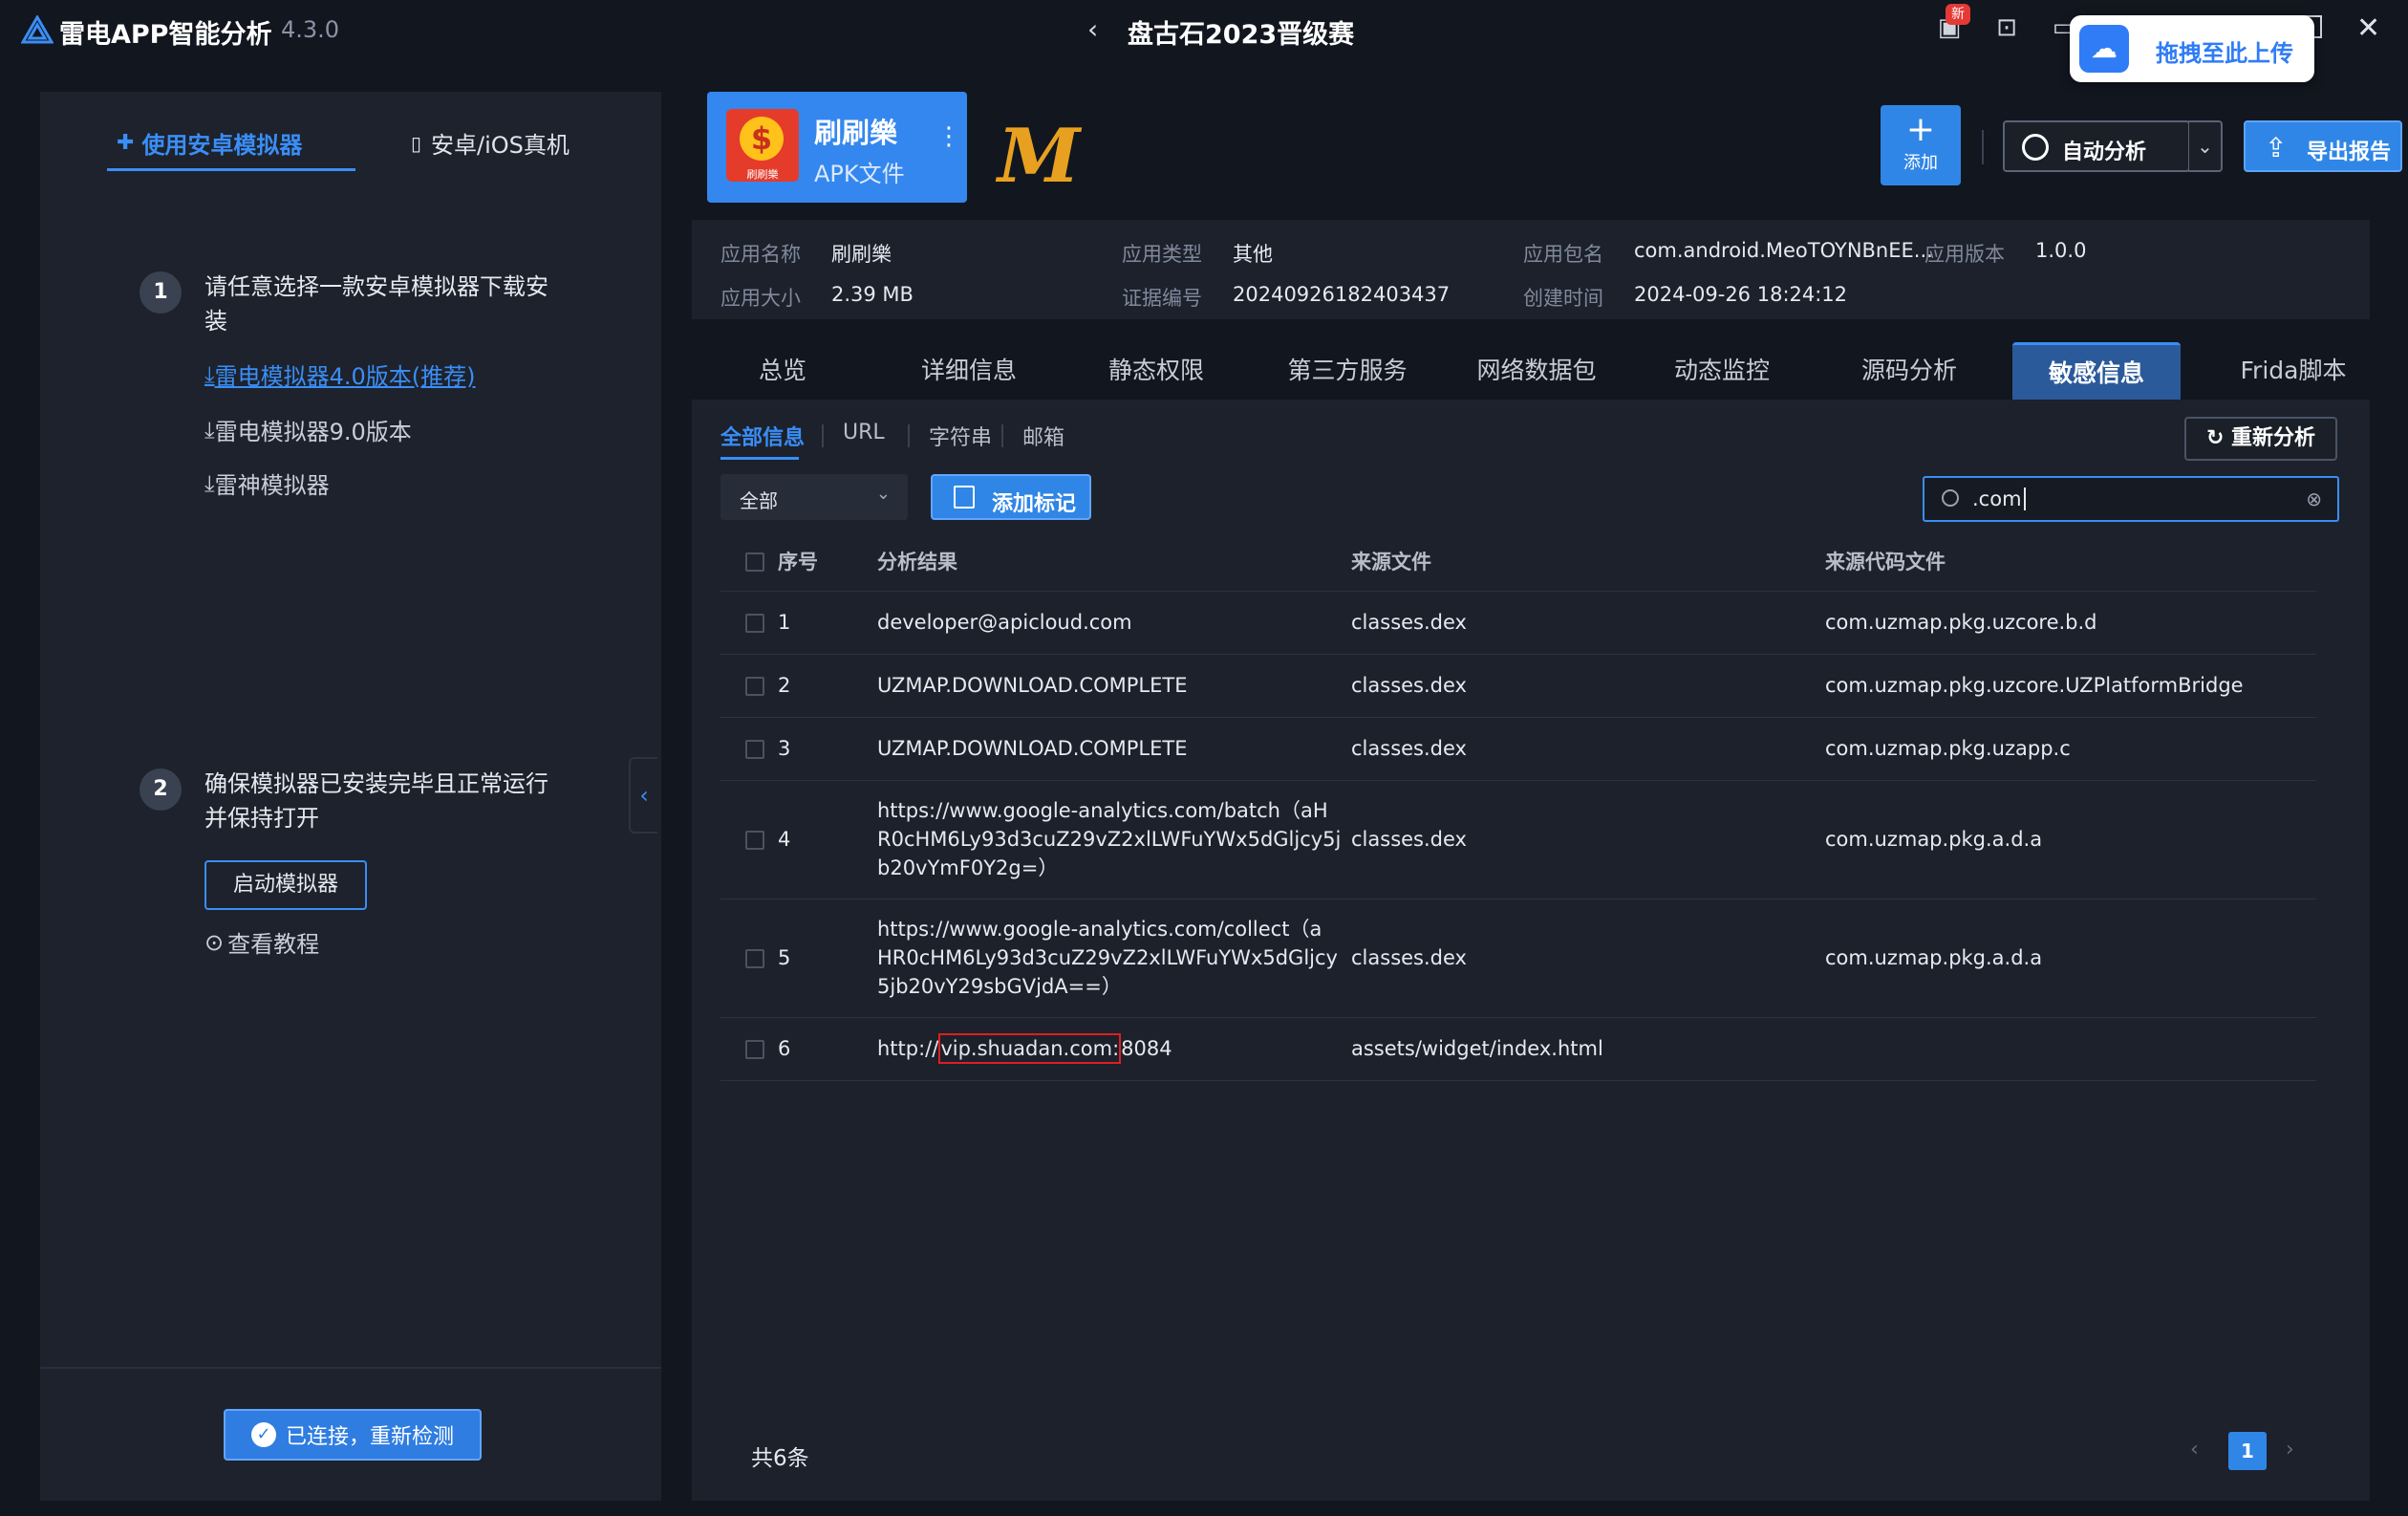 This screenshot has width=2408, height=1516. What do you see at coordinates (961, 436) in the screenshot?
I see `subtab-strings: 字符串` at bounding box center [961, 436].